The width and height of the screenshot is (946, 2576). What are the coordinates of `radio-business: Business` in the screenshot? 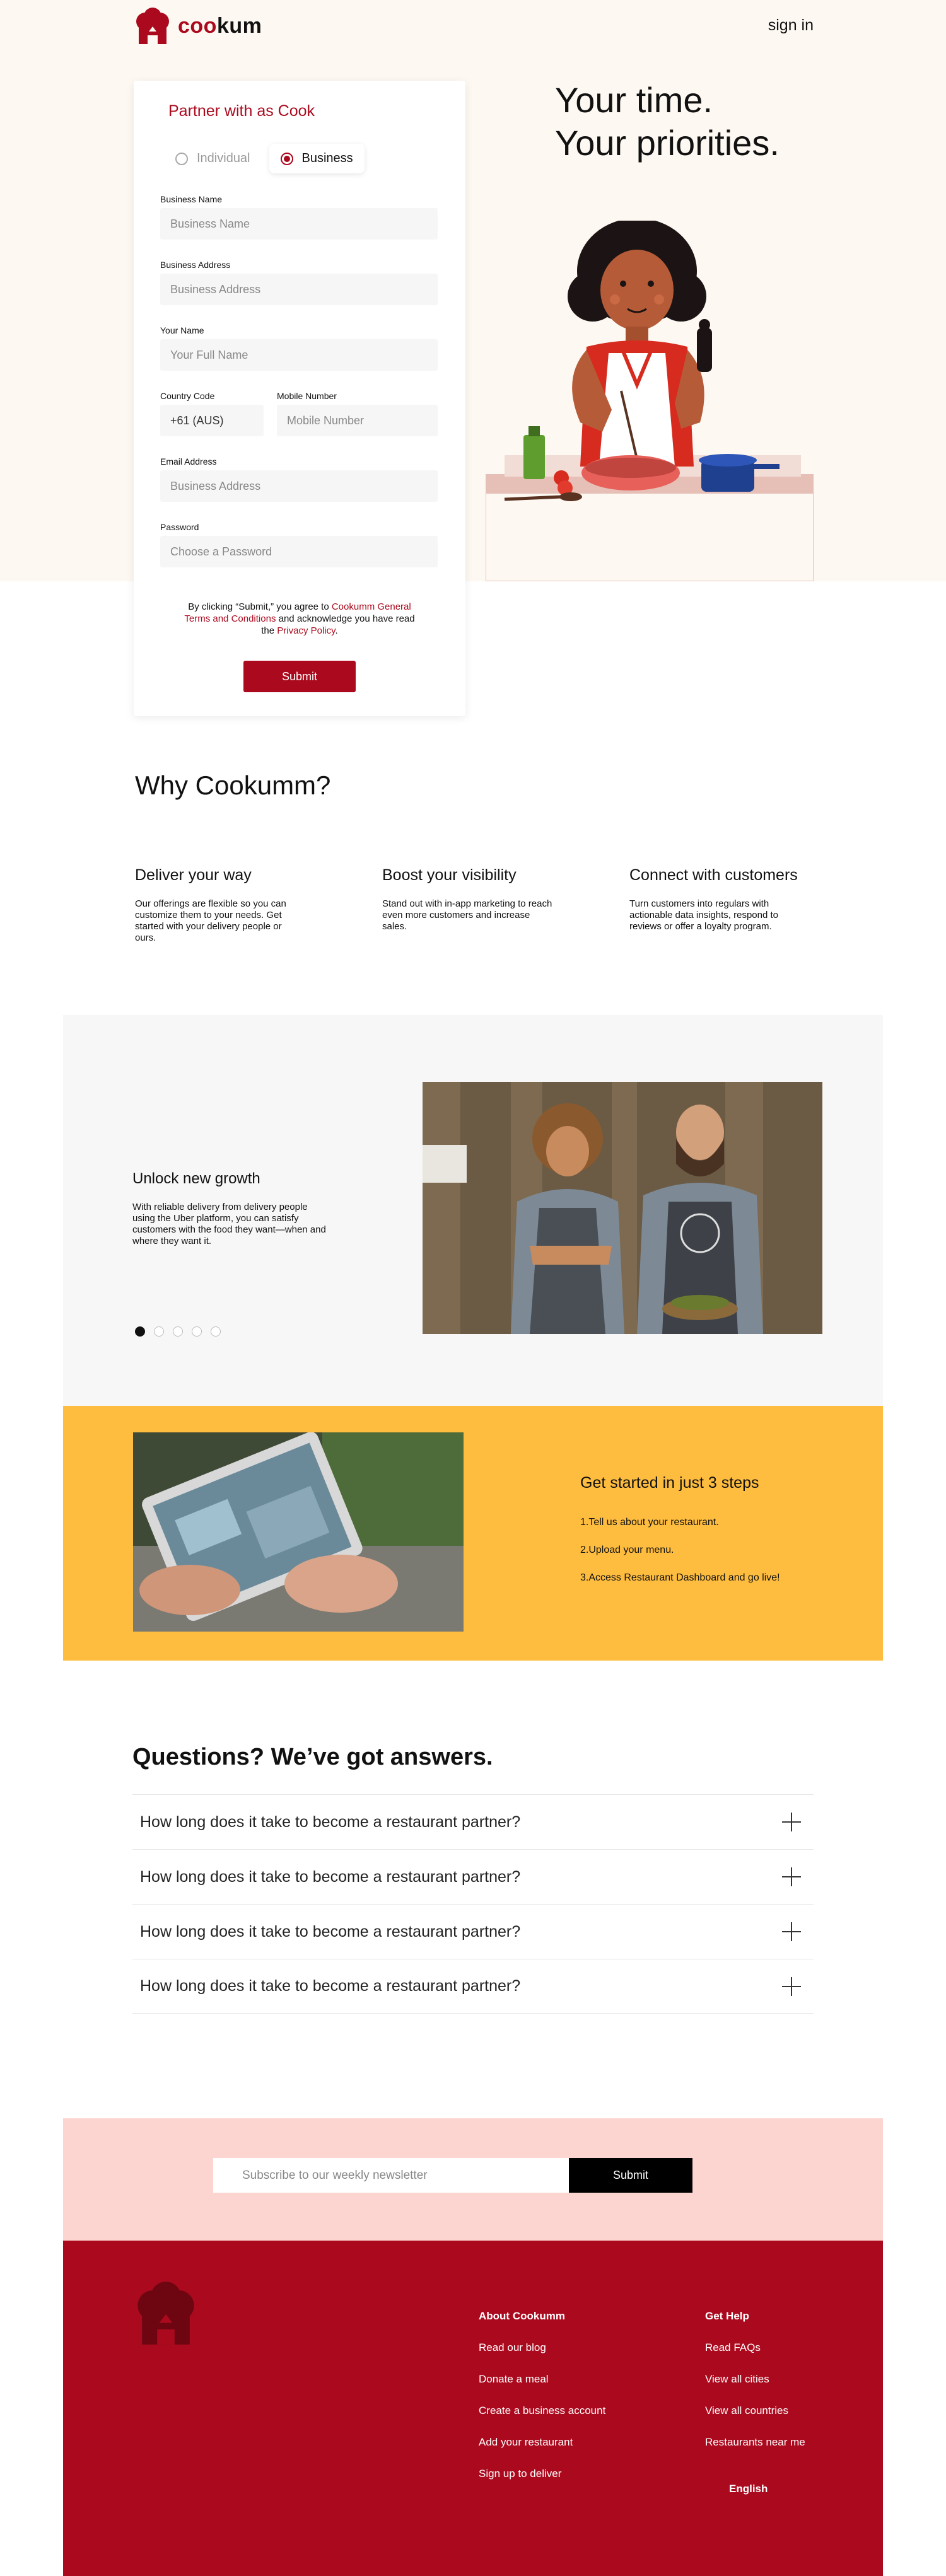 It's located at (317, 158).